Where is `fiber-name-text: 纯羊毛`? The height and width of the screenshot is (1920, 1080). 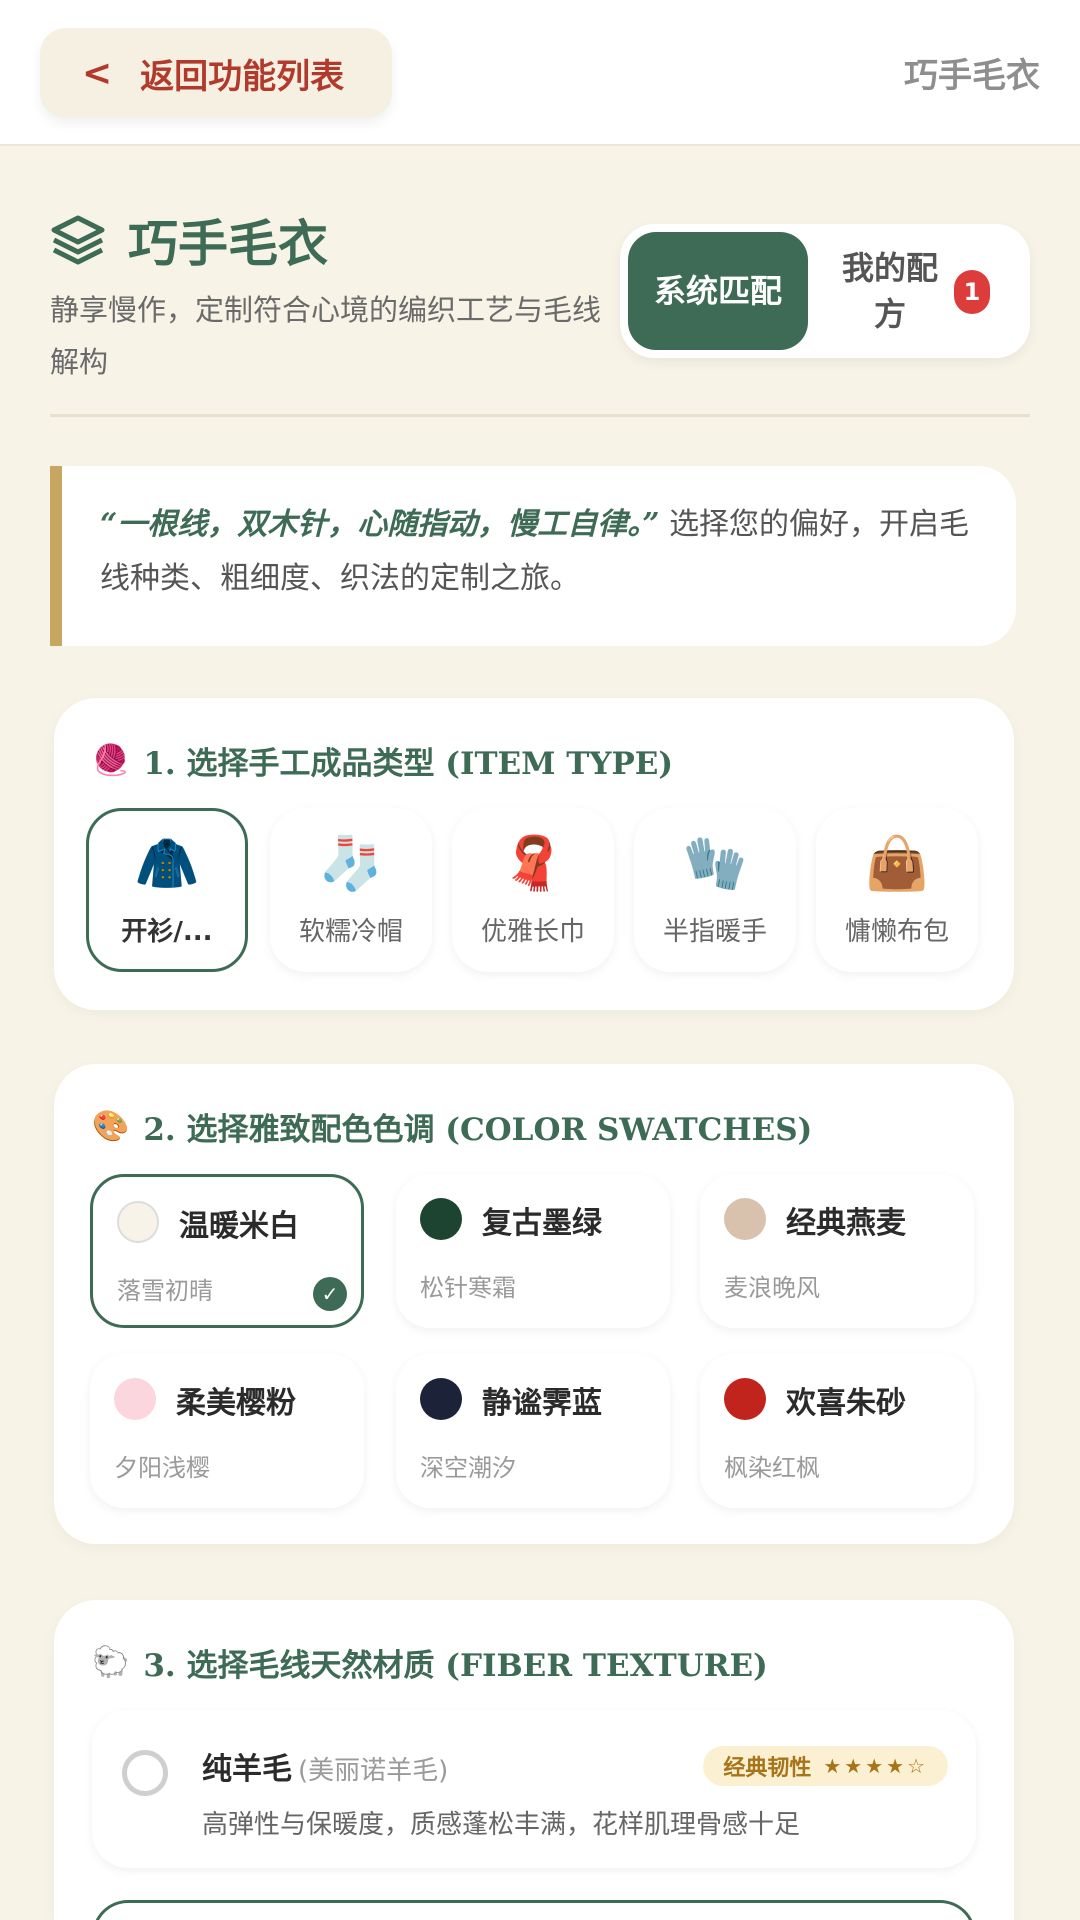 fiber-name-text: 纯羊毛 is located at coordinates (247, 1769).